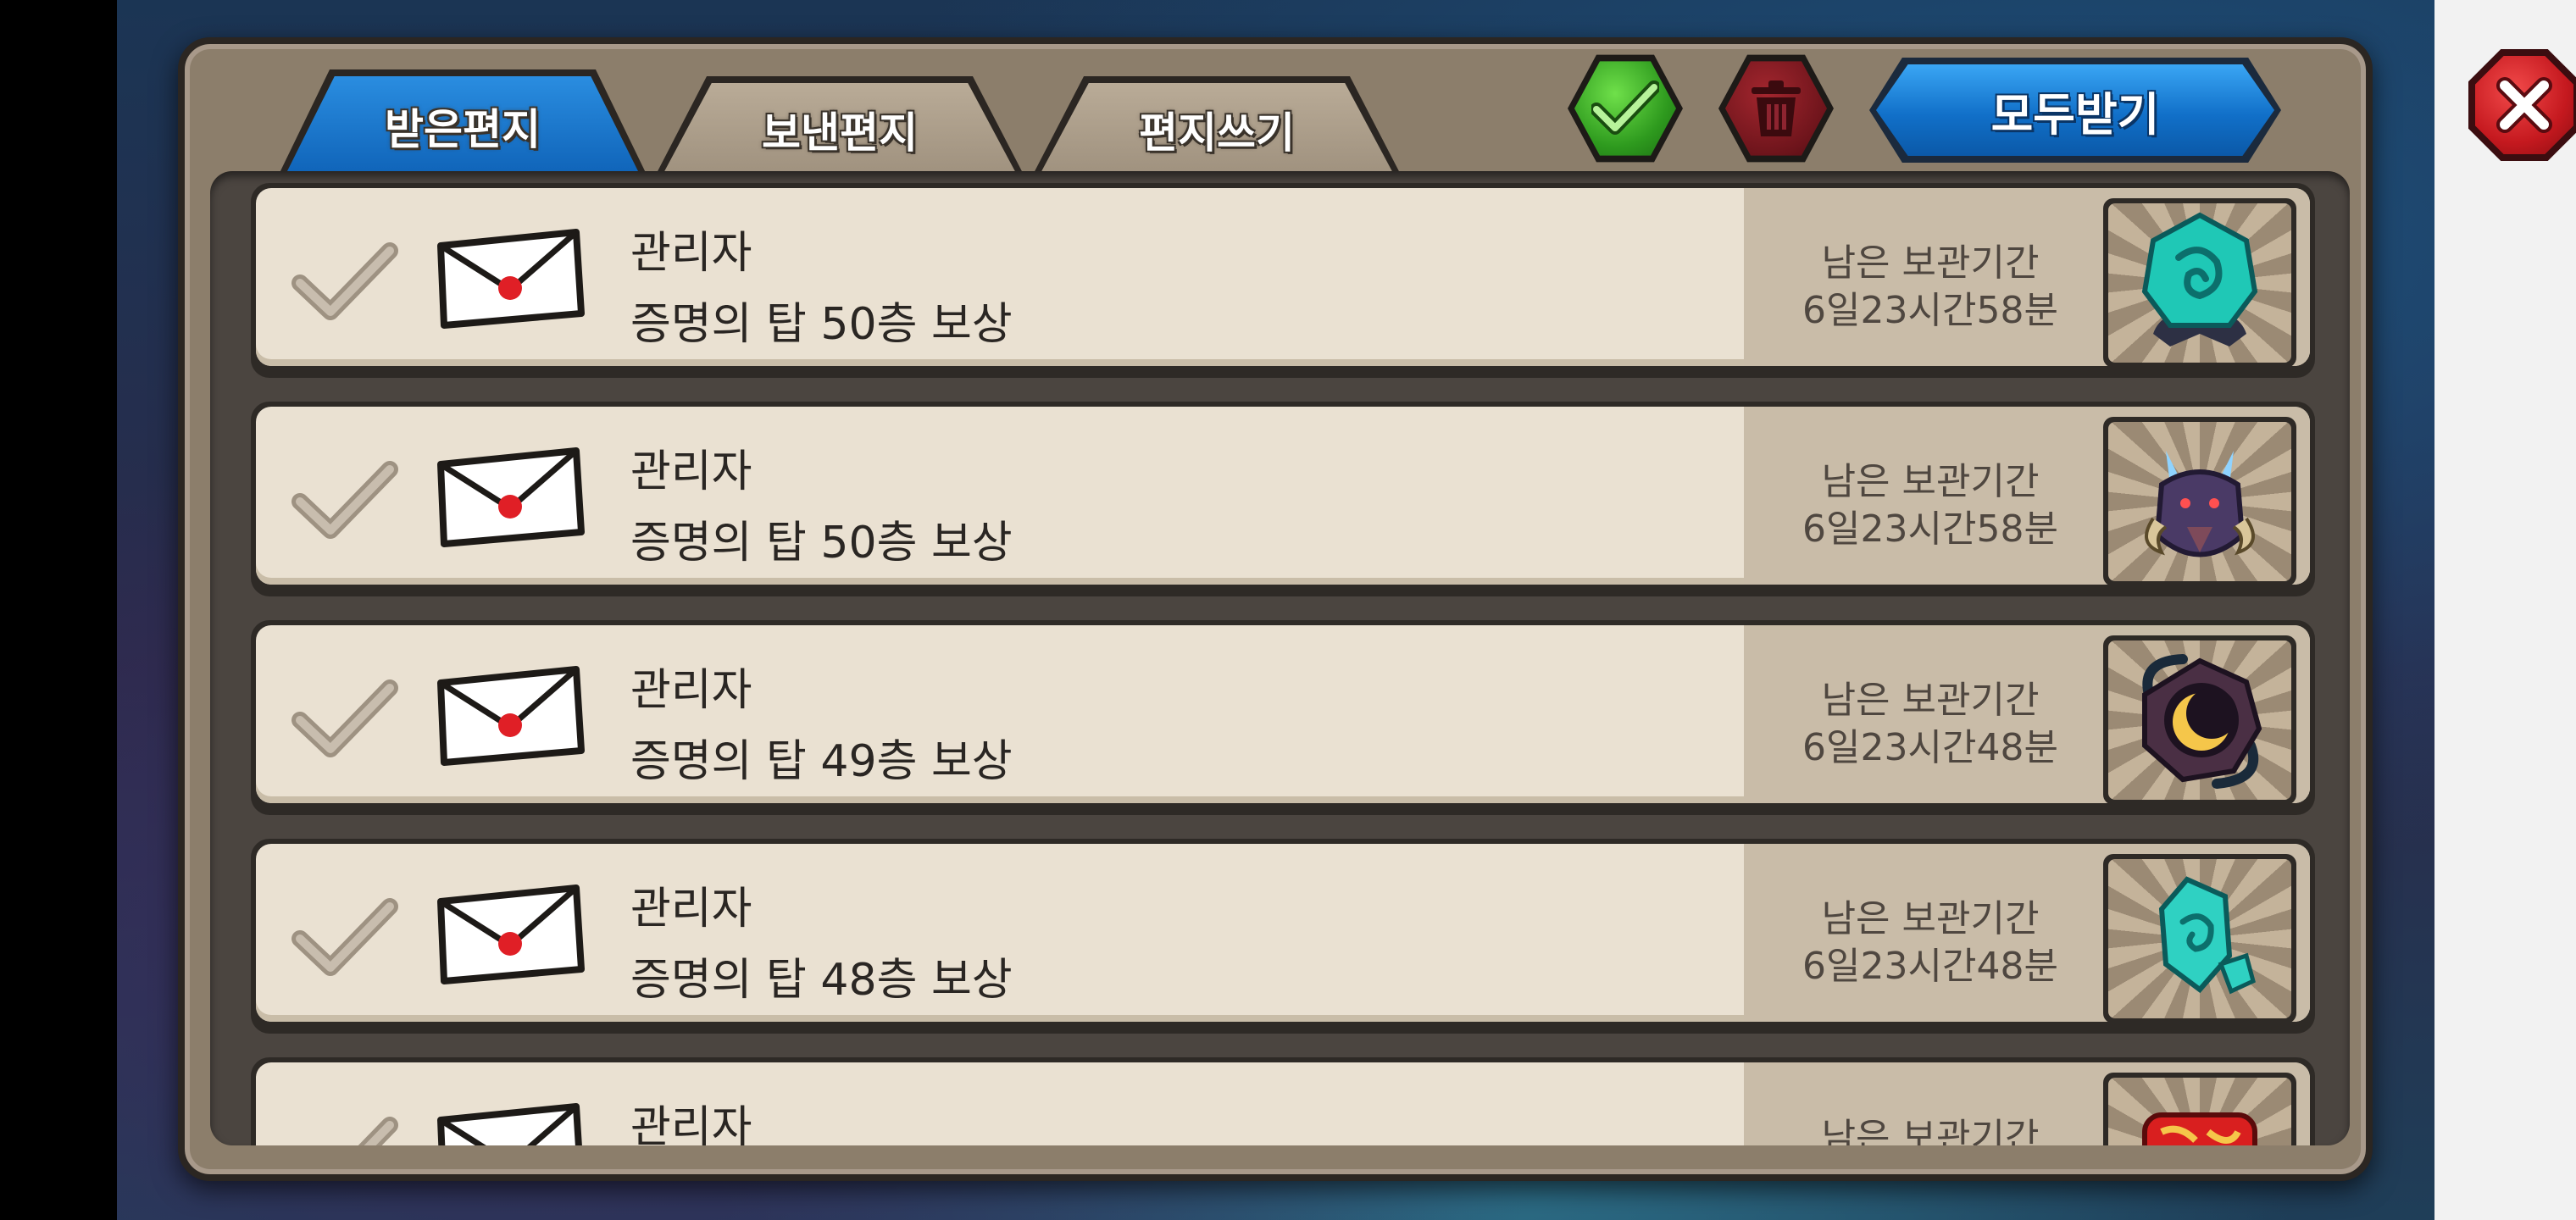  I want to click on dragon-head-icon, so click(2200, 504).